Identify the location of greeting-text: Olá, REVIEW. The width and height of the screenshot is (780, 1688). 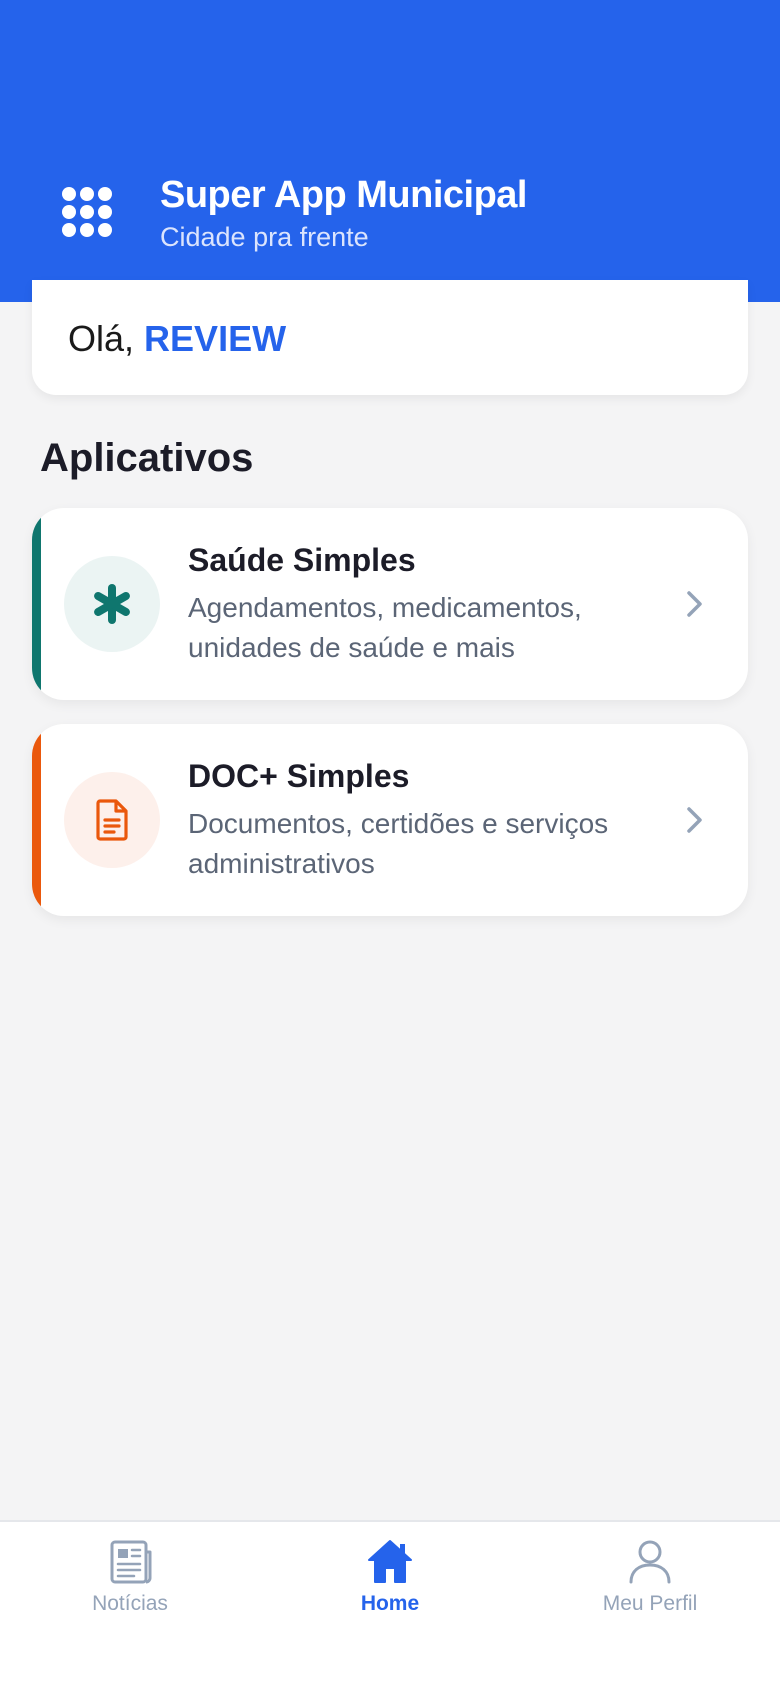
(177, 339).